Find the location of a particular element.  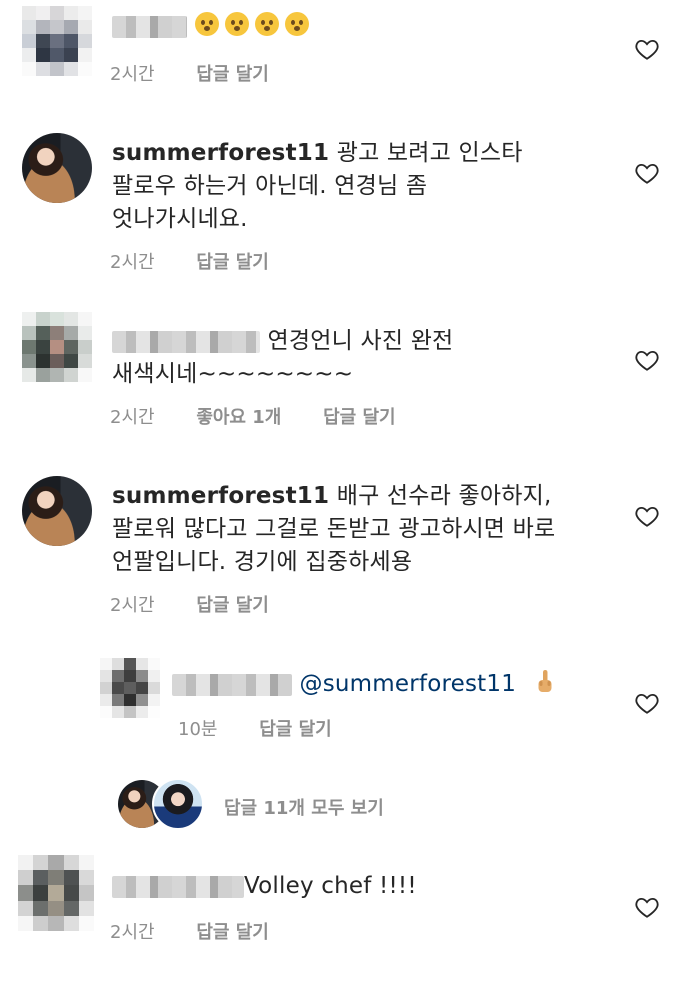

comment-text: @summerforest11 is located at coordinates (363, 684).